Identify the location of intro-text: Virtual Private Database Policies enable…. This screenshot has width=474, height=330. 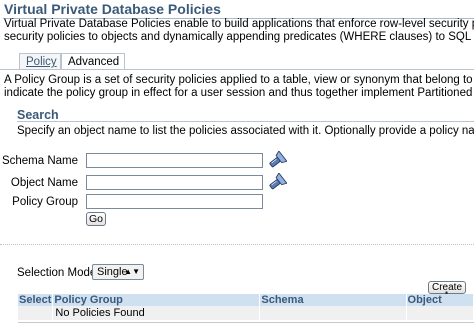
(239, 31).